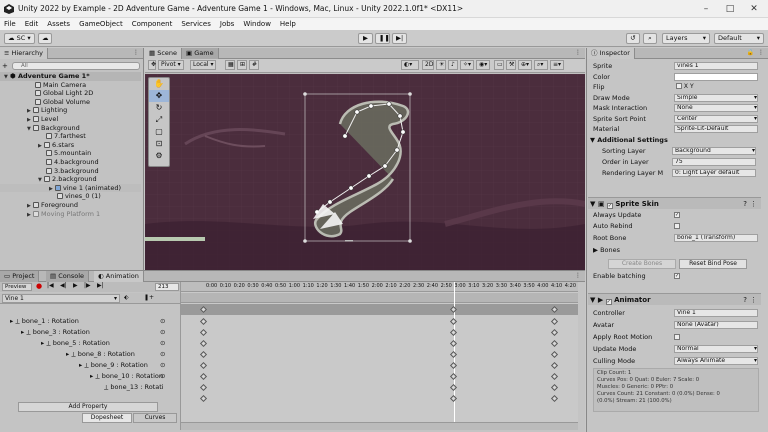 Image resolution: width=768 pixels, height=432 pixels. I want to click on property-row: ▸ ⟂ bone_1 : Rotation ⊙, so click(95, 321).